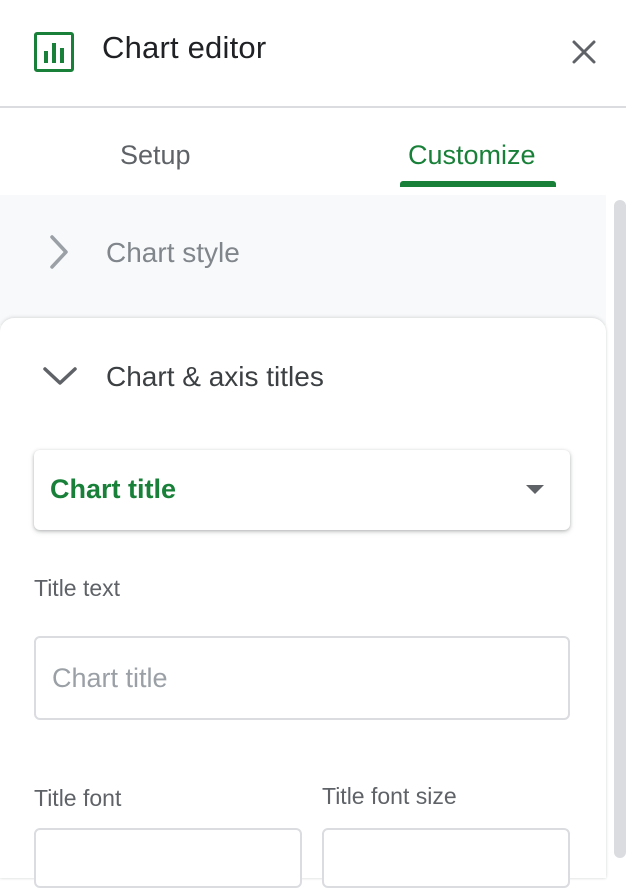  What do you see at coordinates (303, 260) in the screenshot?
I see `chart-style-section` at bounding box center [303, 260].